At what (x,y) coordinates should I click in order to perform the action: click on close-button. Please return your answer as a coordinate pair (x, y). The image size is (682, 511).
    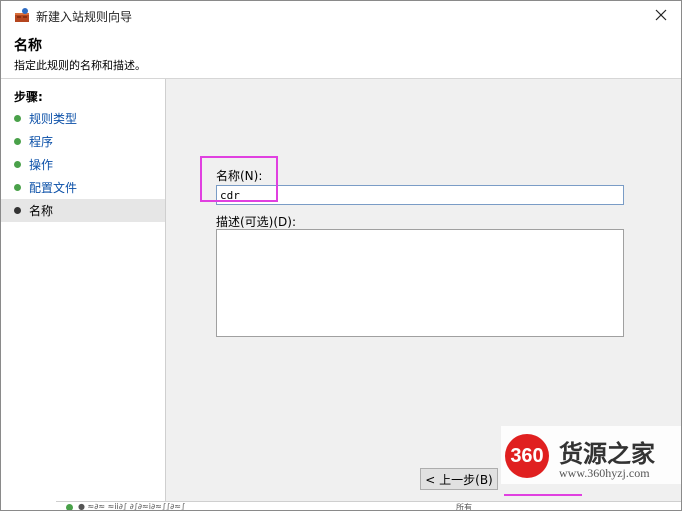
    Looking at the image, I should click on (661, 15).